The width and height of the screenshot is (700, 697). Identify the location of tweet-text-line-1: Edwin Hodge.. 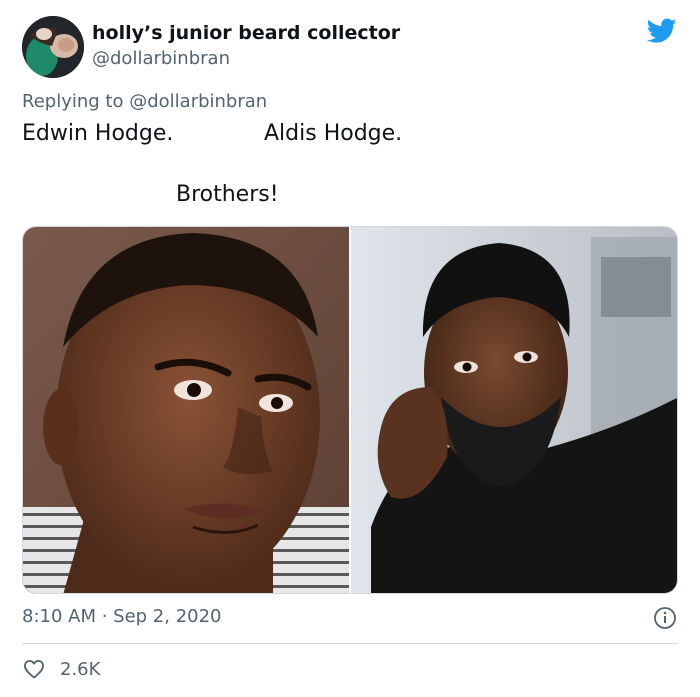
(98, 133).